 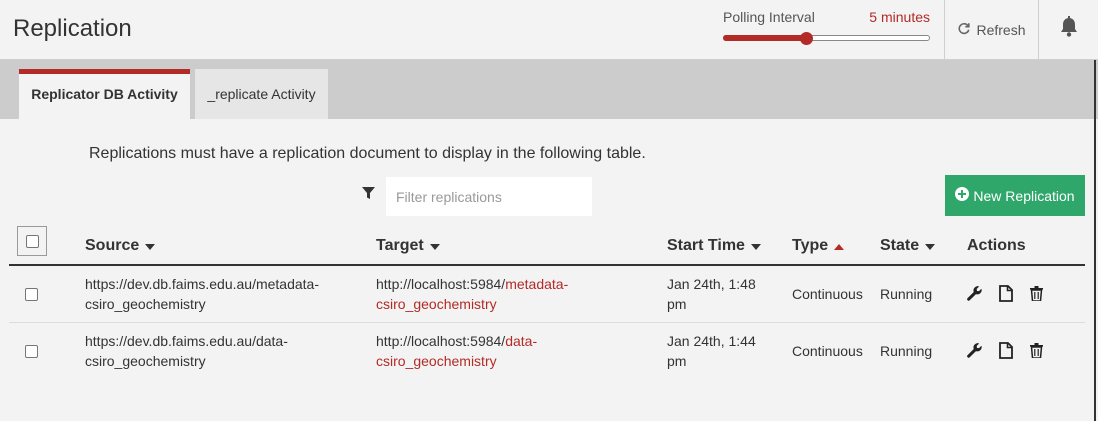 I want to click on tab-replicator-db-activity: Replicator DB Activity, so click(x=104, y=94).